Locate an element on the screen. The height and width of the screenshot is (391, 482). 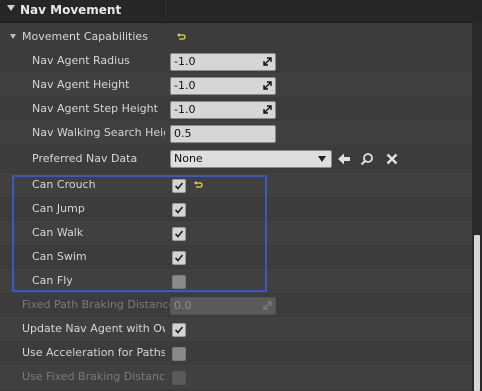
can-walk-label: Can Walk is located at coordinates (58, 232).